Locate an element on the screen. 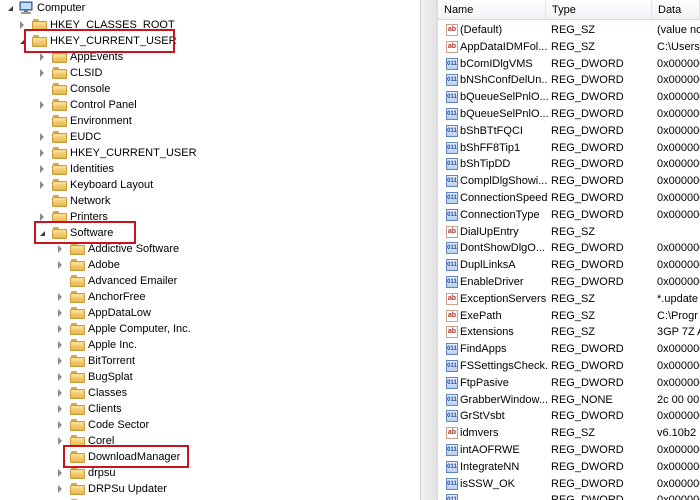 Image resolution: width=700 pixels, height=500 pixels. tree-item: HKEY_CLASSES_ROOT is located at coordinates (150, 25).